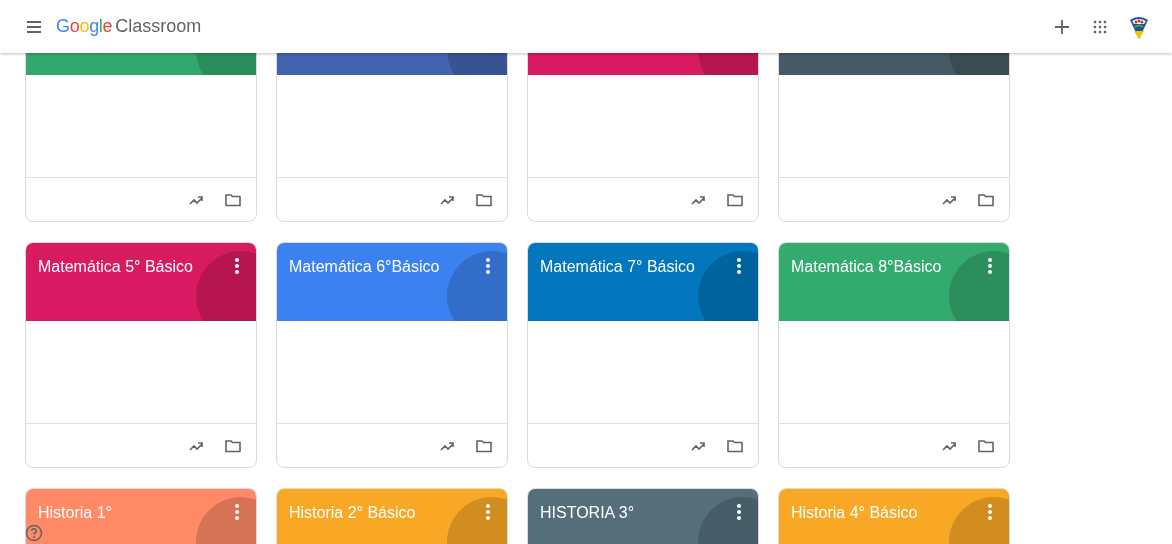 The image size is (1172, 544). I want to click on course-card: Matemática 7° Básico, so click(643, 355).